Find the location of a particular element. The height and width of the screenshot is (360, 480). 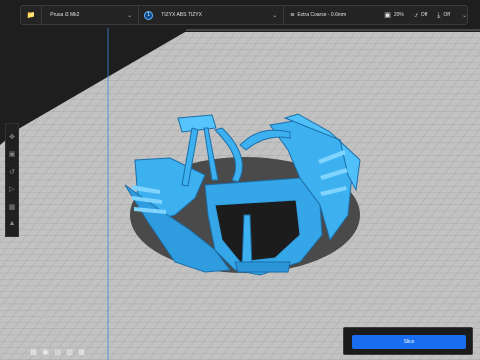

move-icon: ✥ is located at coordinates (12, 137).